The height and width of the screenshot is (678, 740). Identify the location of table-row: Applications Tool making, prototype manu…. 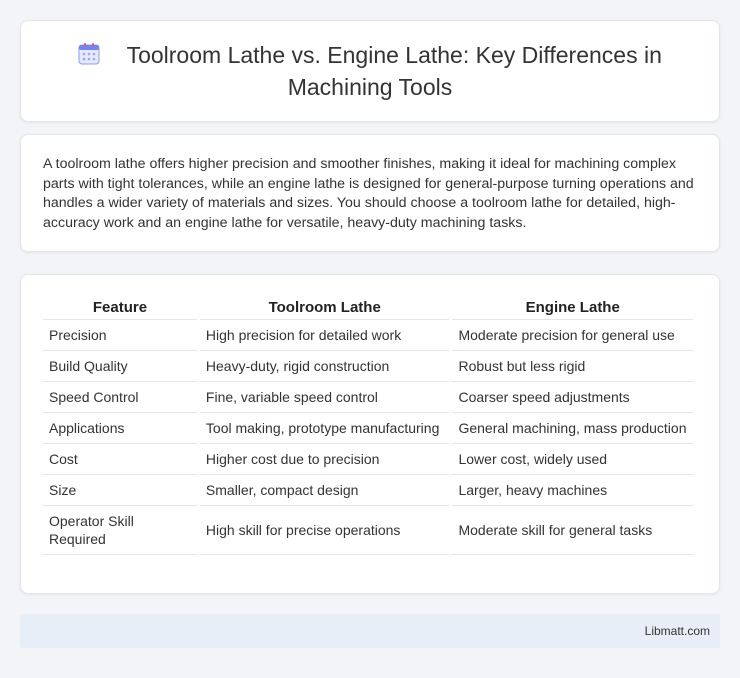
(368, 427).